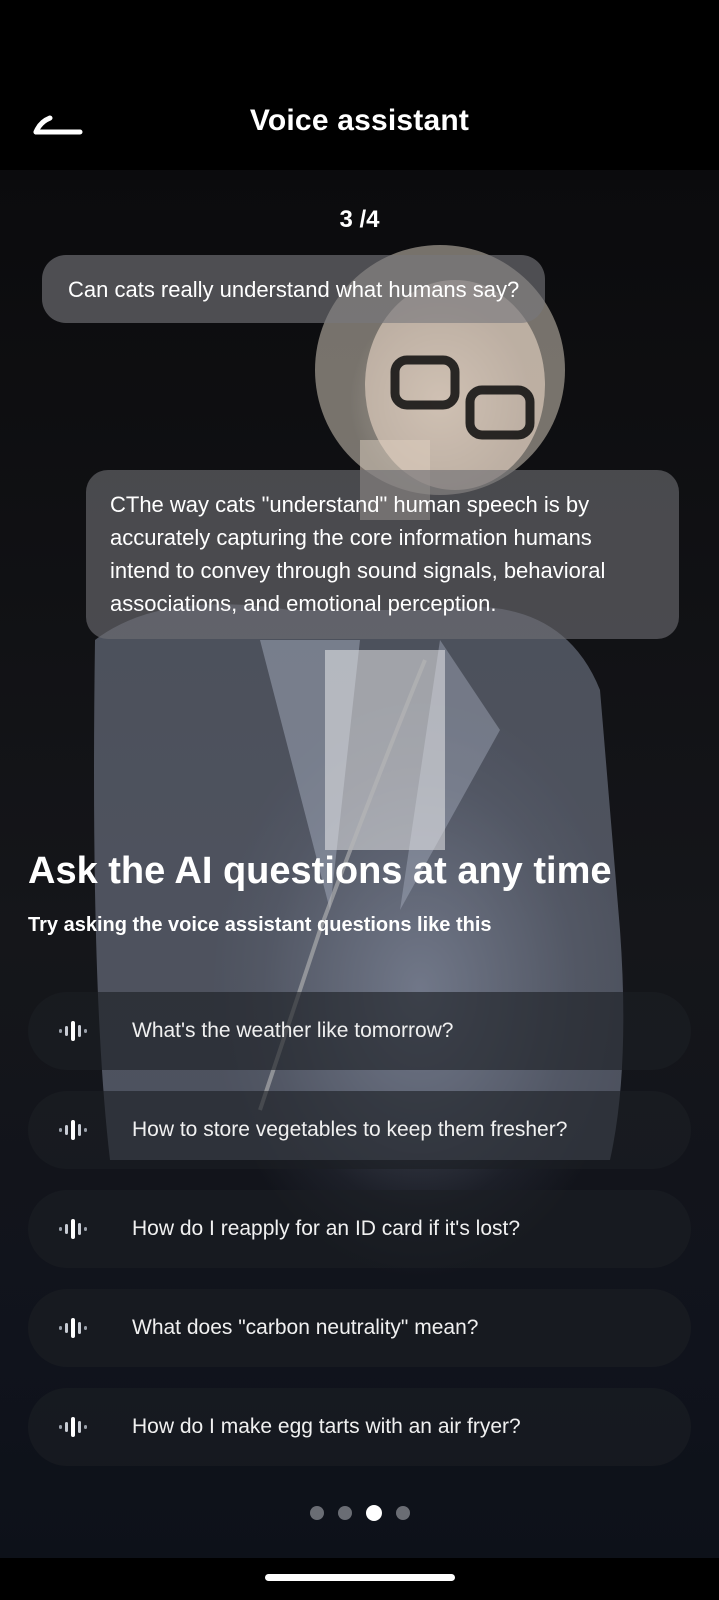 This screenshot has height=1600, width=719. I want to click on suggestion-text: What's the weather like tomorrow?, so click(293, 1030).